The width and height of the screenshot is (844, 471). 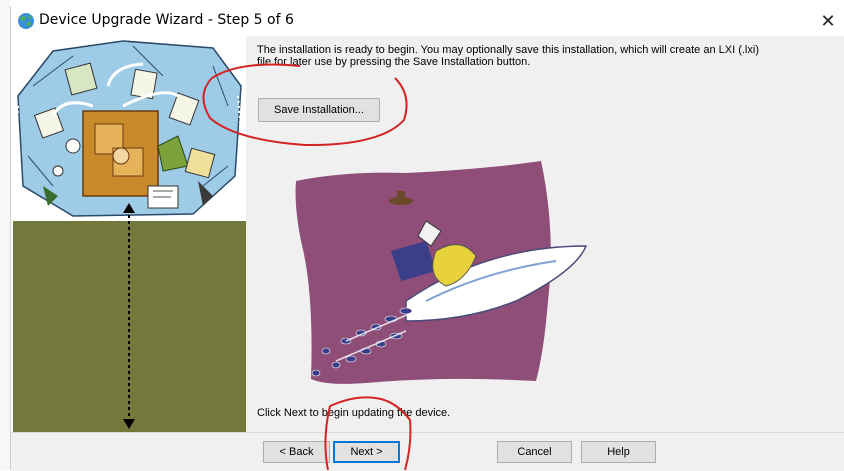 I want to click on next-button: Next >, so click(x=366, y=452).